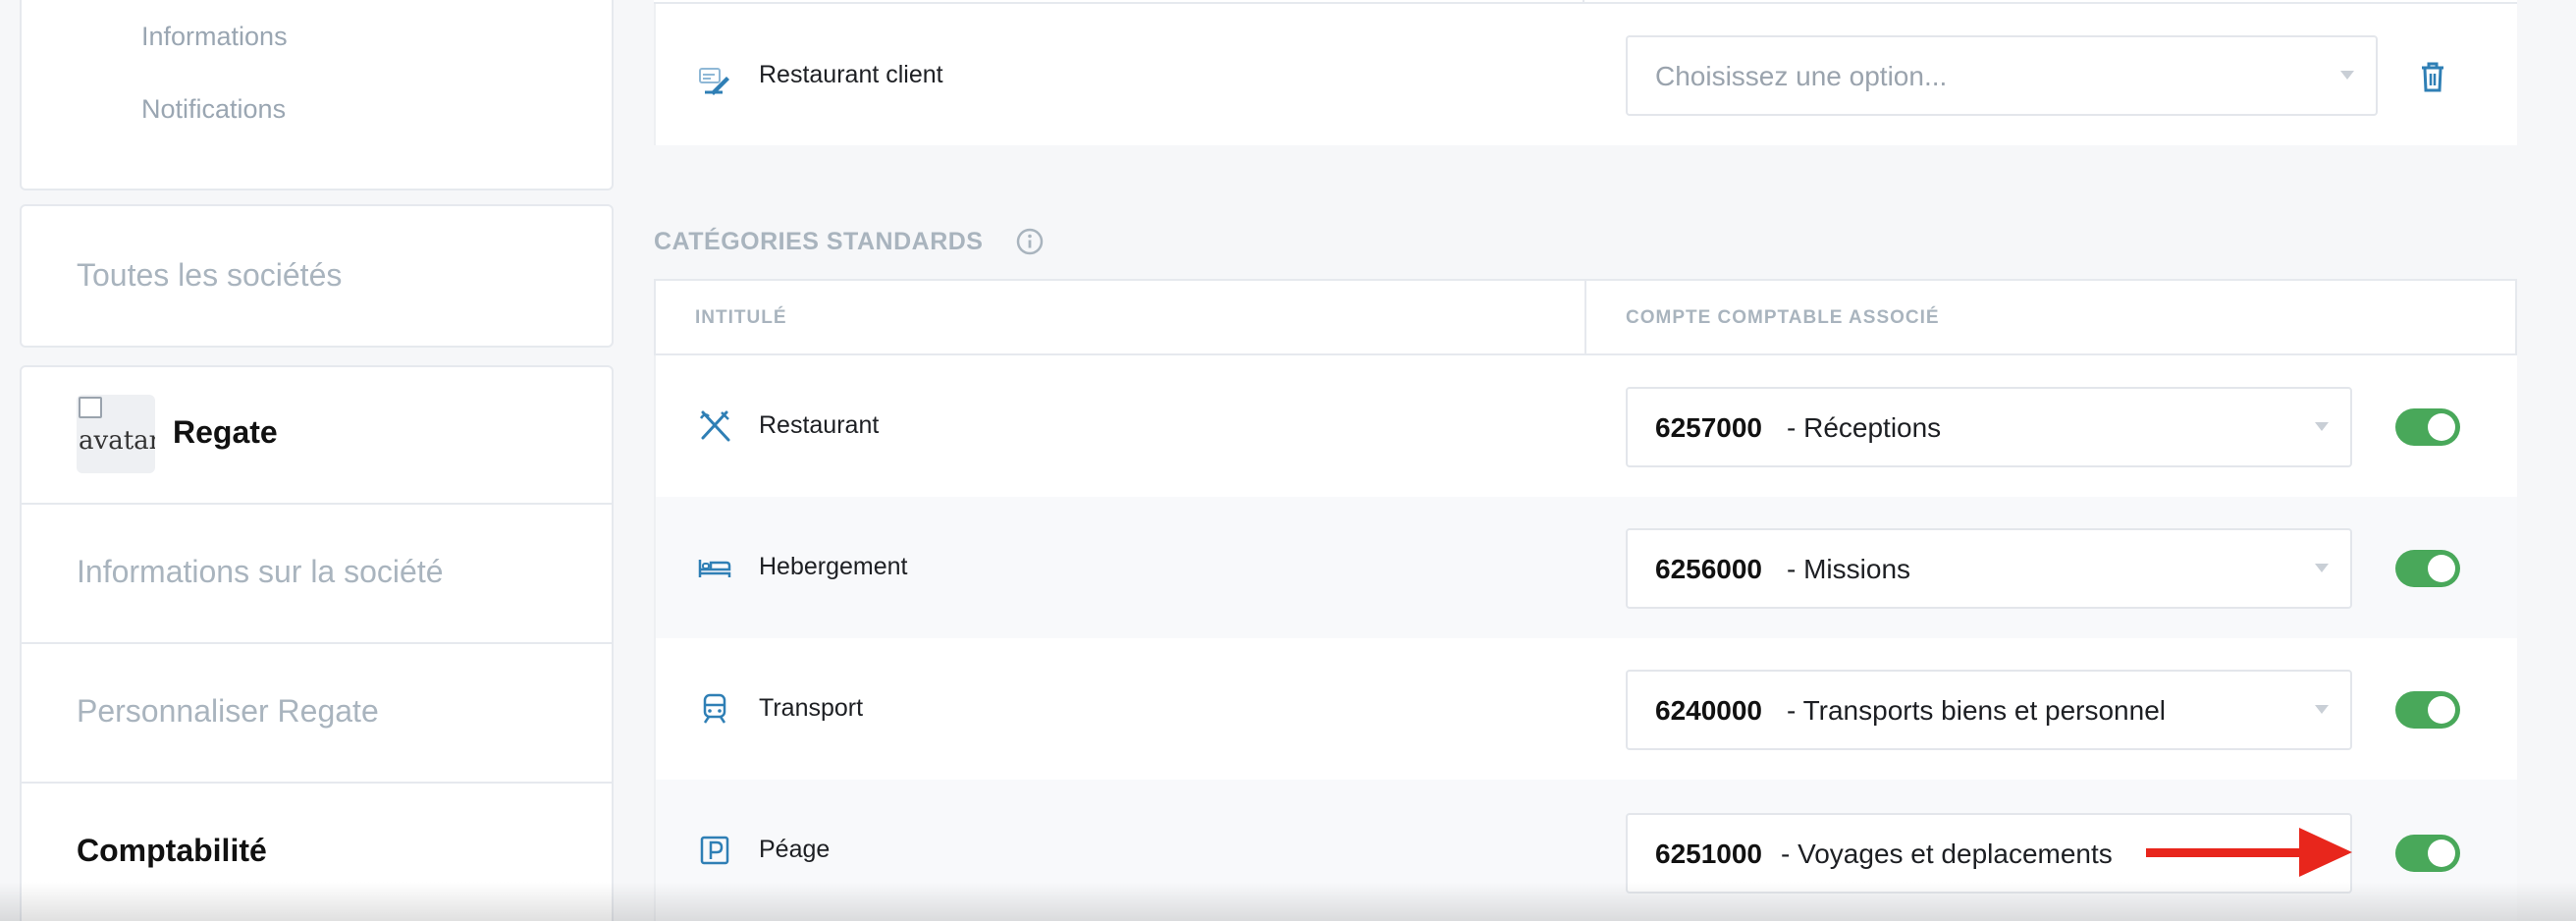  I want to click on profile-card: Informations Notifications, so click(317, 95).